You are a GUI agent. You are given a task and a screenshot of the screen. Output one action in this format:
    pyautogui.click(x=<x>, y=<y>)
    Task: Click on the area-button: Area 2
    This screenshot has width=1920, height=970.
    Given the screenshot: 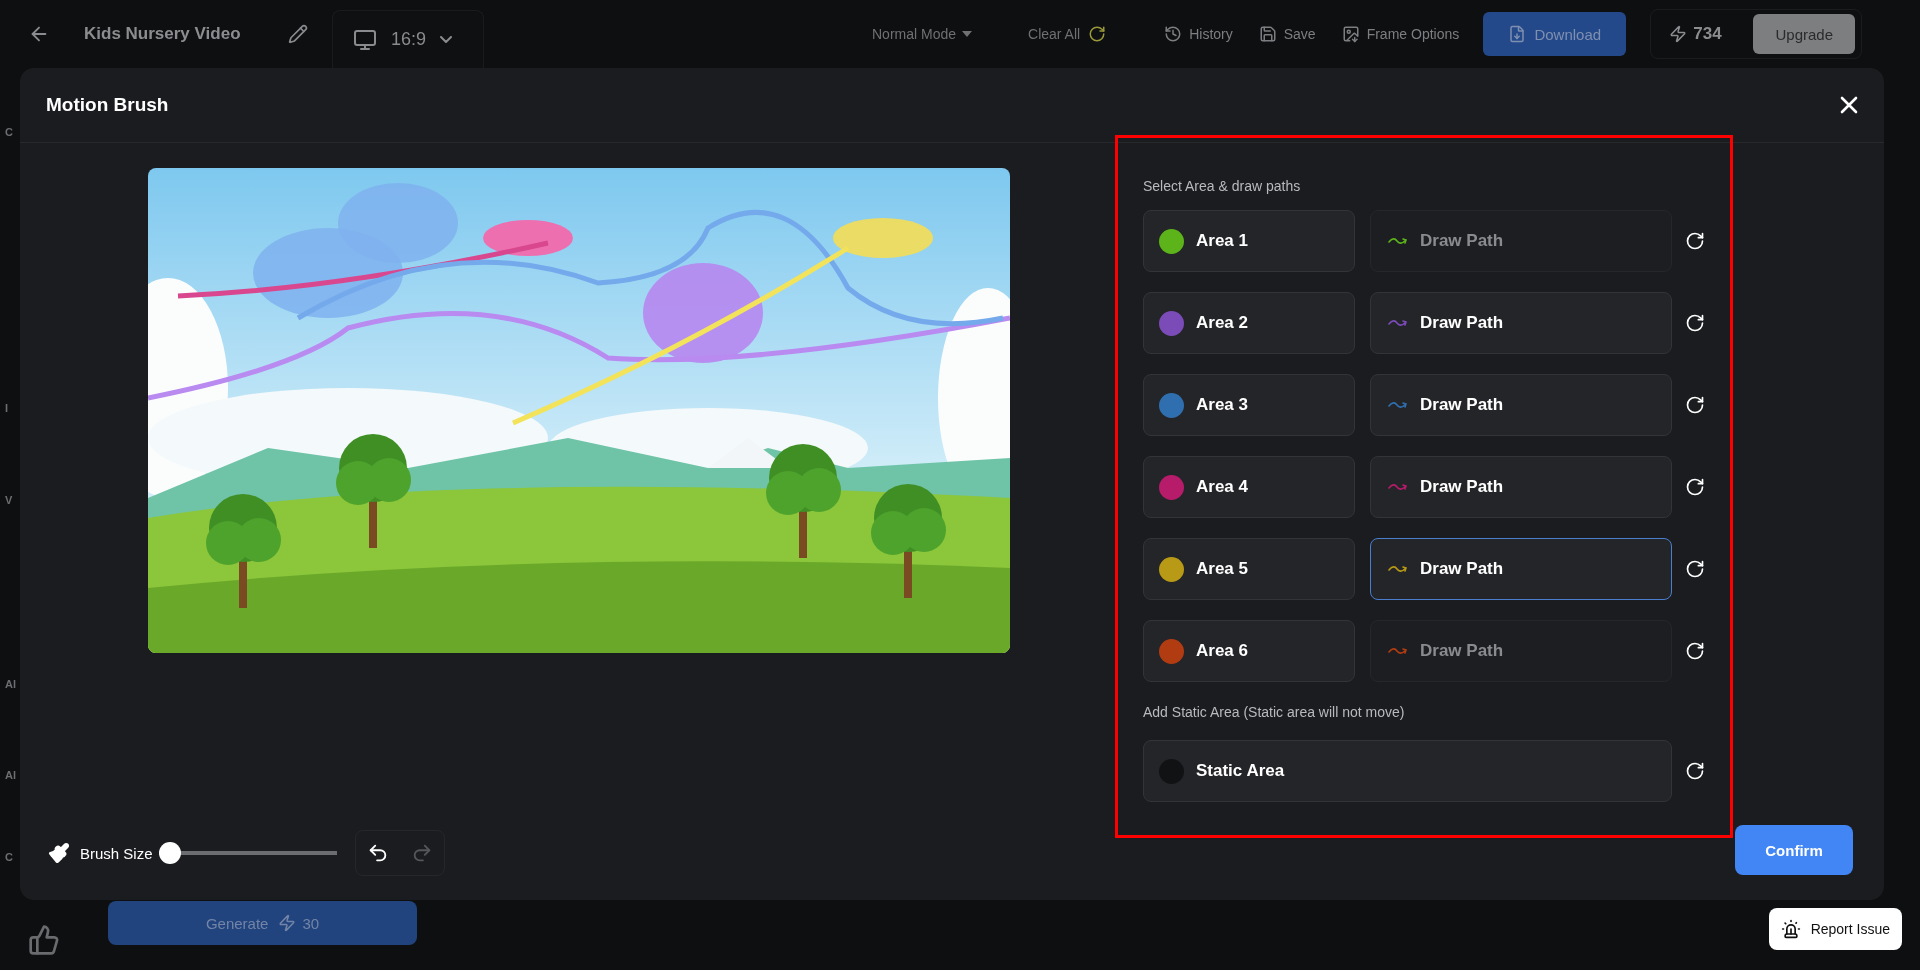 What is the action you would take?
    pyautogui.click(x=1249, y=323)
    